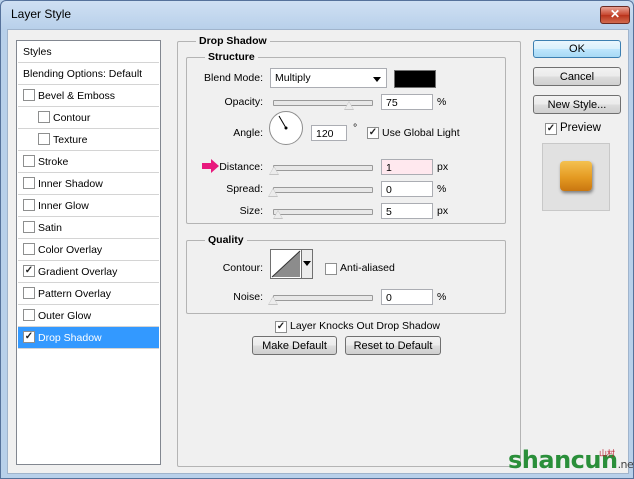  What do you see at coordinates (367, 268) in the screenshot?
I see `anti-aliased-label: Anti-aliased` at bounding box center [367, 268].